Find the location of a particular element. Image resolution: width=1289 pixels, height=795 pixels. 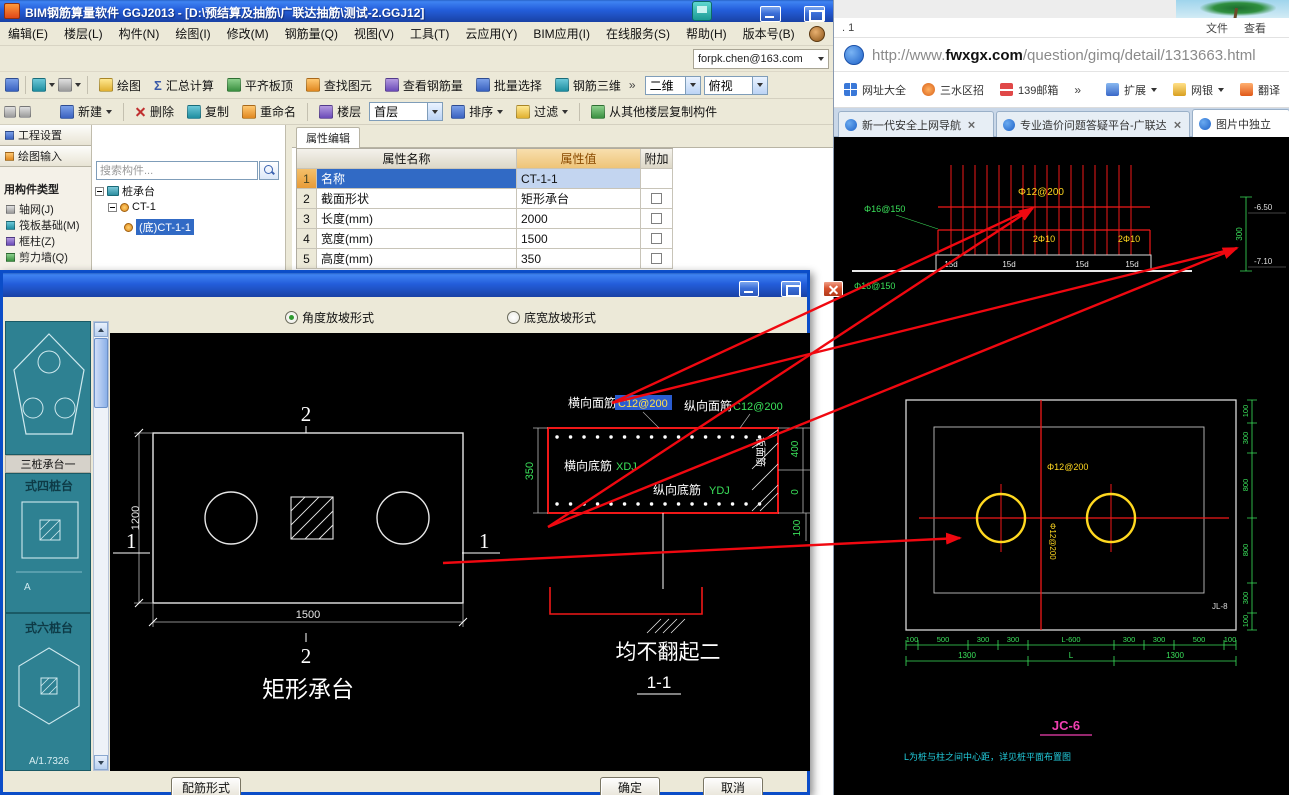

menu-help: 帮助(H) is located at coordinates (706, 33).